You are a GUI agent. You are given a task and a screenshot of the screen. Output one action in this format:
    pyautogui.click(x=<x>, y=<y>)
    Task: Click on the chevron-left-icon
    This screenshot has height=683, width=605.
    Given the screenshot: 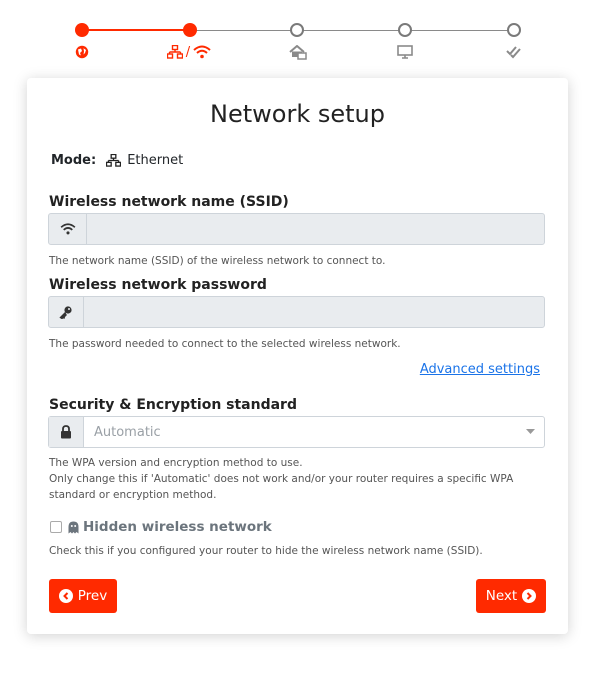 What is the action you would take?
    pyautogui.click(x=65, y=596)
    